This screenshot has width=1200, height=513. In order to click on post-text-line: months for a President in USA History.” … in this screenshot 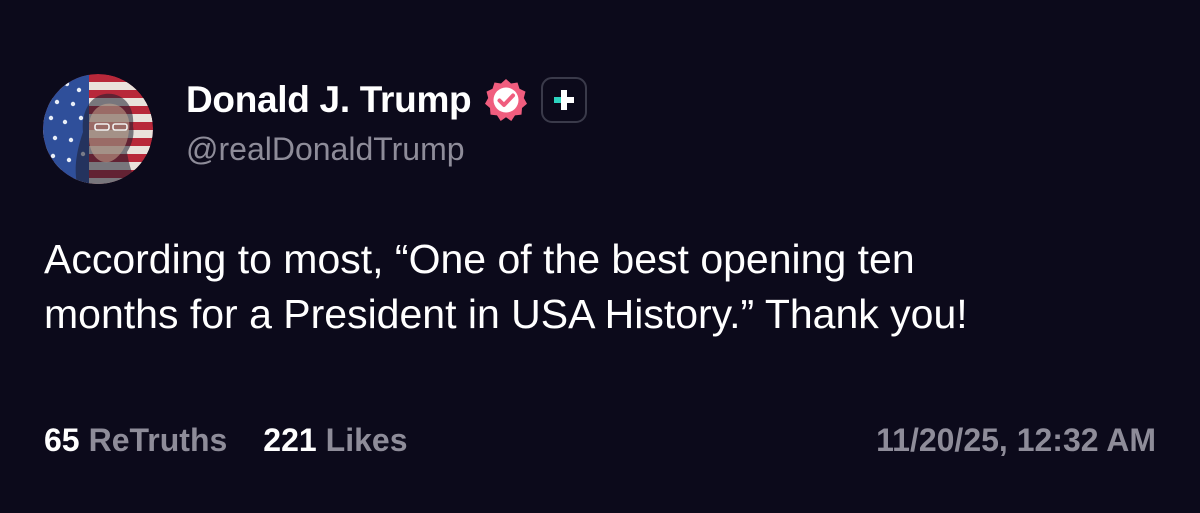, I will do `click(506, 314)`.